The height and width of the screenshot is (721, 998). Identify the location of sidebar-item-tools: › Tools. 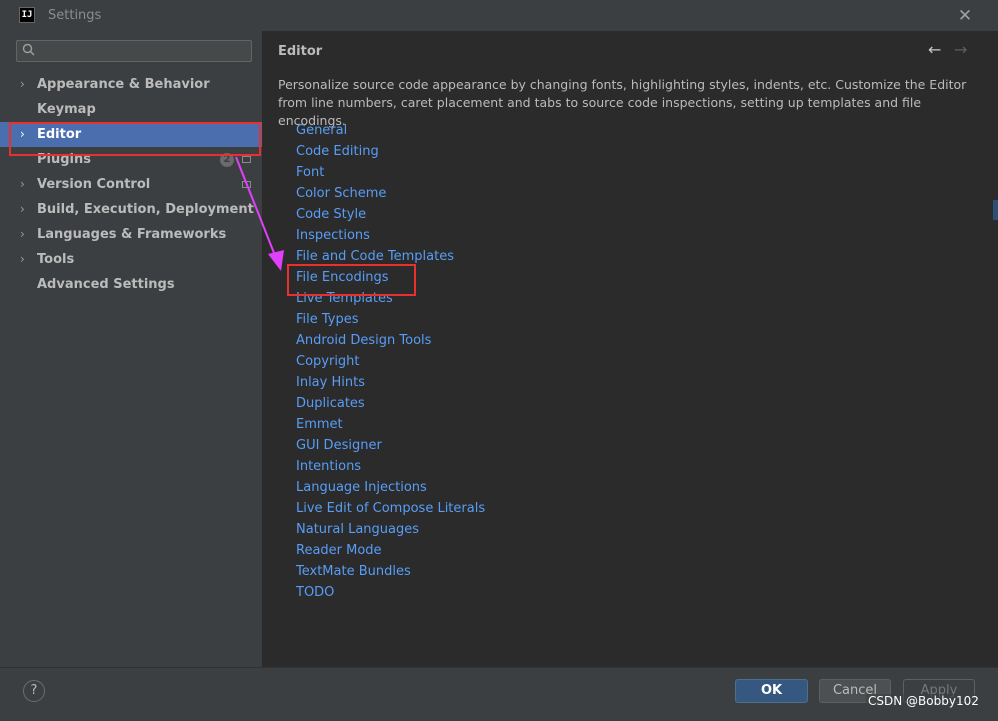
(131, 259).